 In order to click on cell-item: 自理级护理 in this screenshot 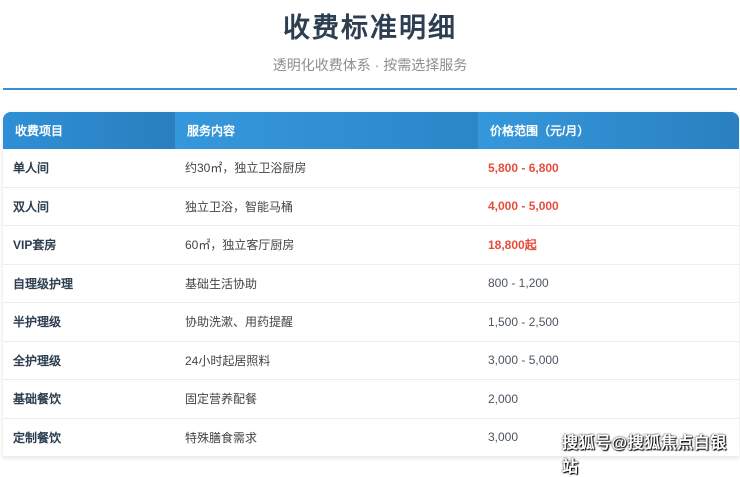, I will do `click(43, 283)`.